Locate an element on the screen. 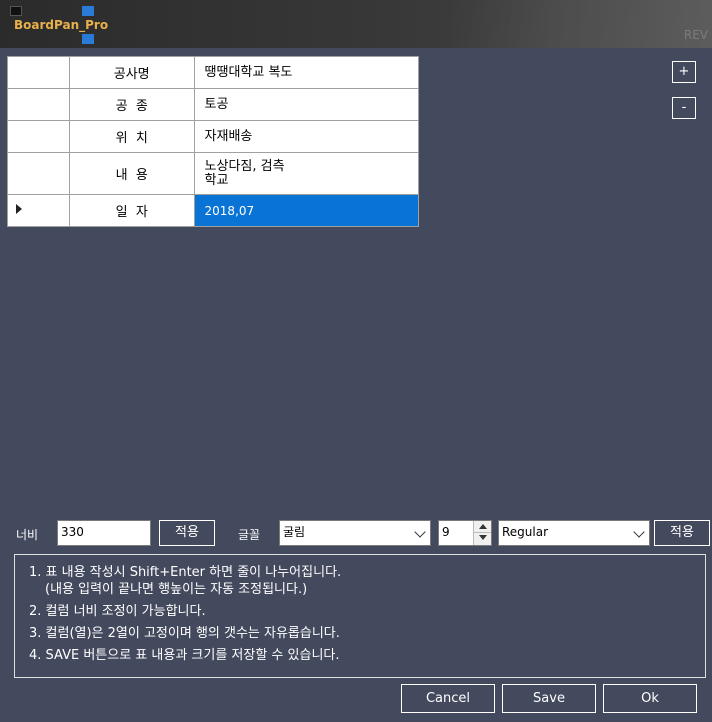 The image size is (712, 722). note-line: 2. 컬럼 너비 조정이 가능합니다. is located at coordinates (117, 611).